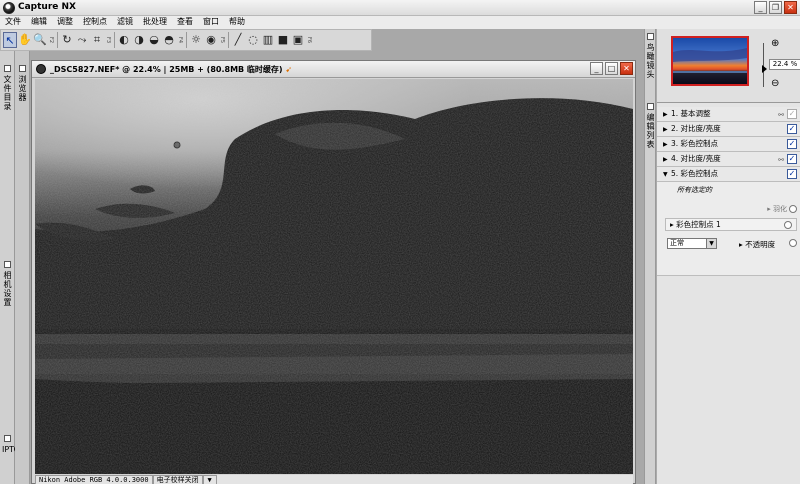 This screenshot has height=484, width=800. Describe the element at coordinates (108, 40) in the screenshot. I see `f3-label: F3` at that location.